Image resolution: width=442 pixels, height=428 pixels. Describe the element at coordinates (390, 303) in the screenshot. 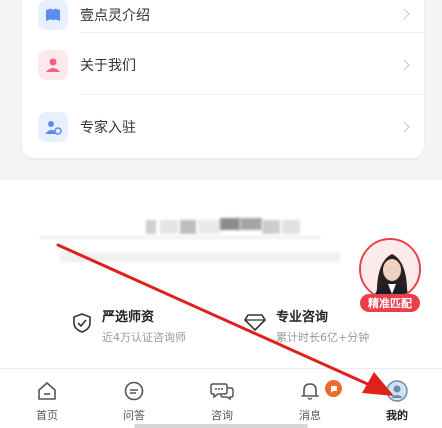

I see `match-label: 精准匹配` at that location.